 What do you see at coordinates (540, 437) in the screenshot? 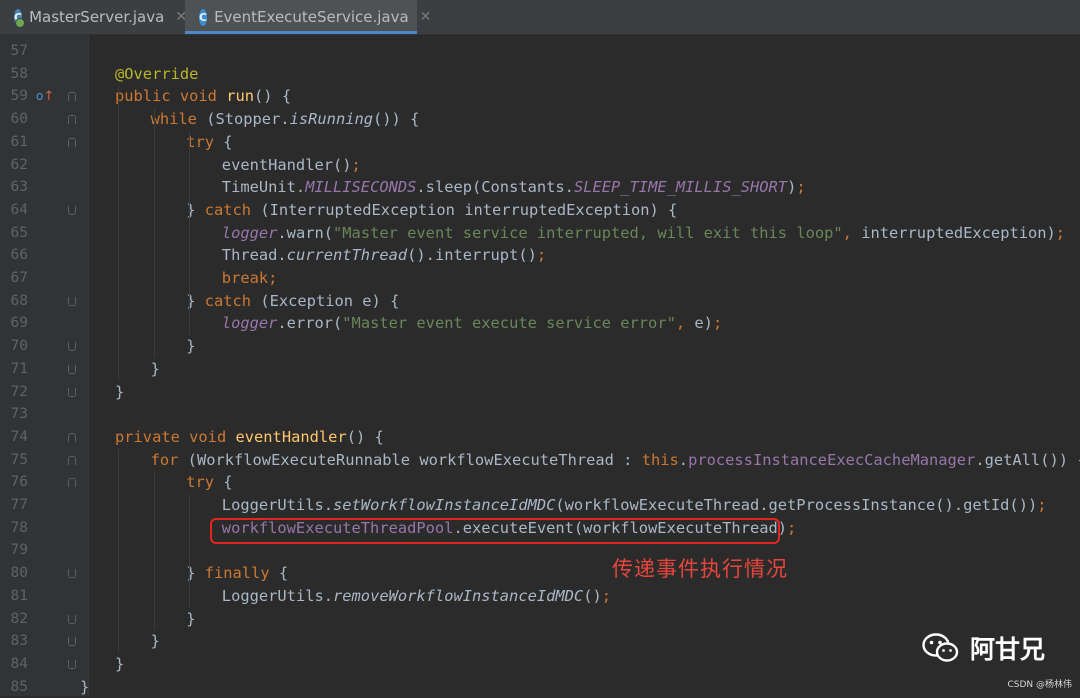
I see `code-line: 74 private void eventHandler() {` at bounding box center [540, 437].